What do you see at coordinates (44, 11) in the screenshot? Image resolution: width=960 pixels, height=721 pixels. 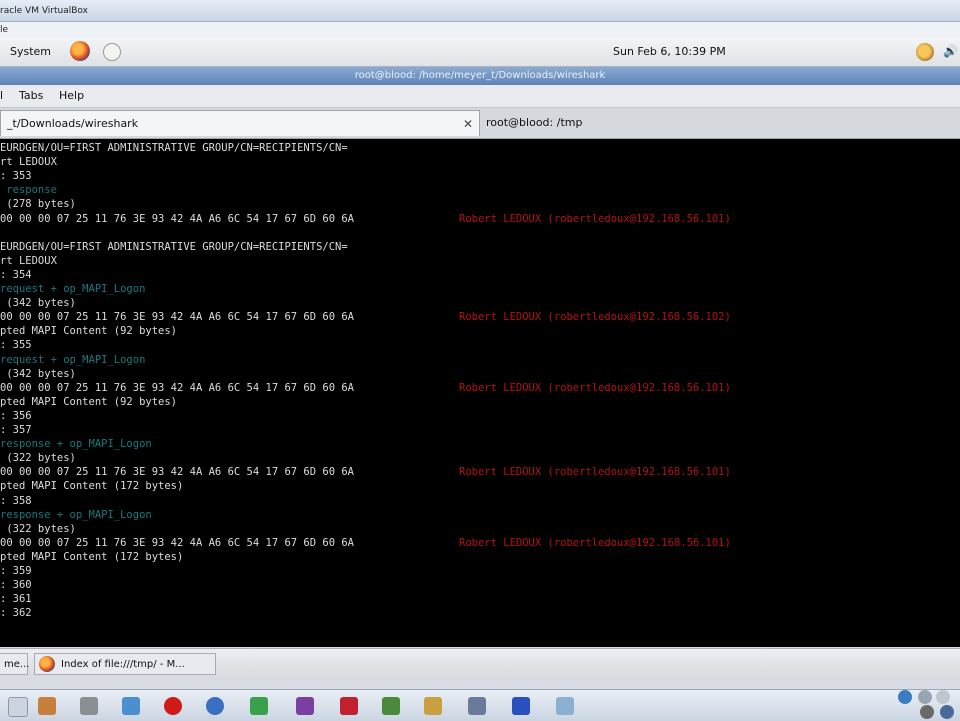 I see `vbox-title: racle VM VirtualBox` at bounding box center [44, 11].